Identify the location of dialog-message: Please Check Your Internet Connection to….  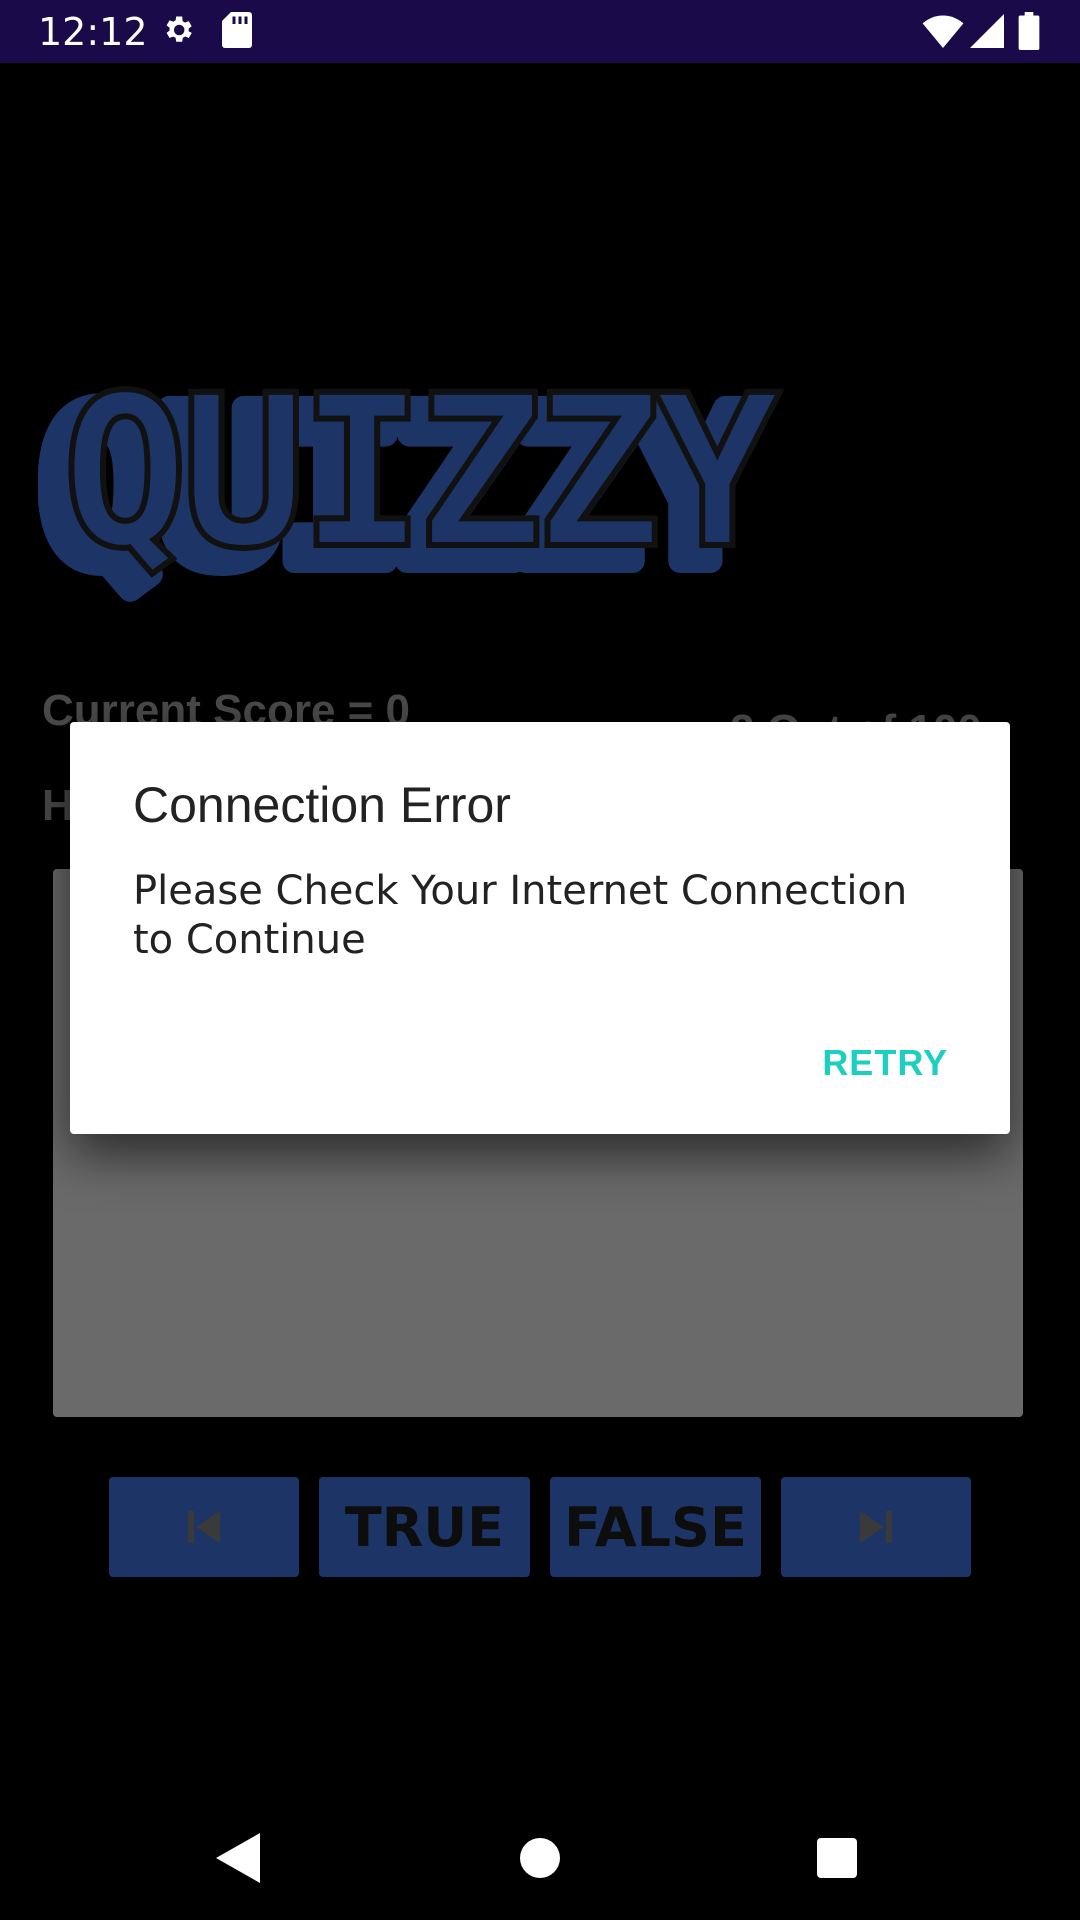
(520, 915).